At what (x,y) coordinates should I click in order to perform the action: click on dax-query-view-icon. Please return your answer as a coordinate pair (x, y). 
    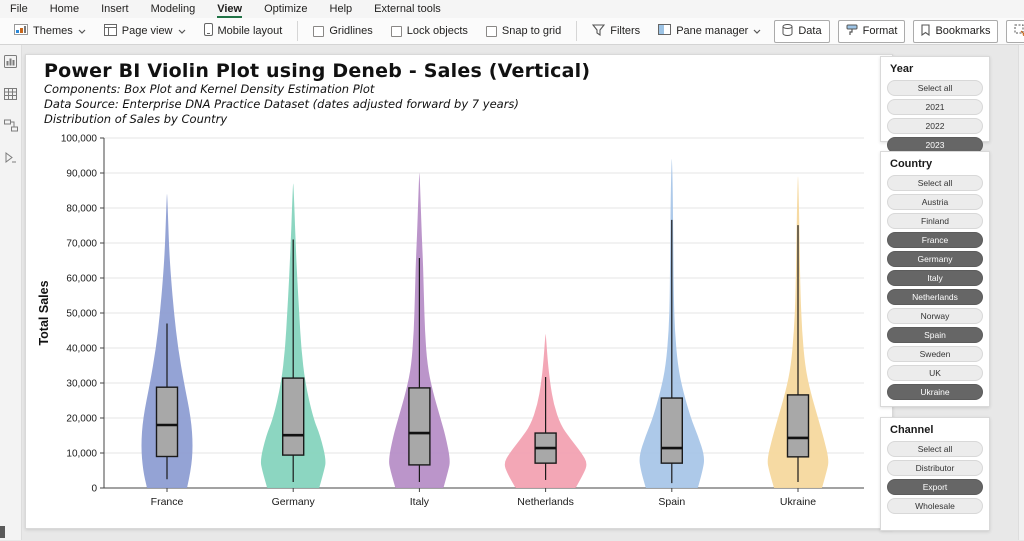
    Looking at the image, I should click on (10, 160).